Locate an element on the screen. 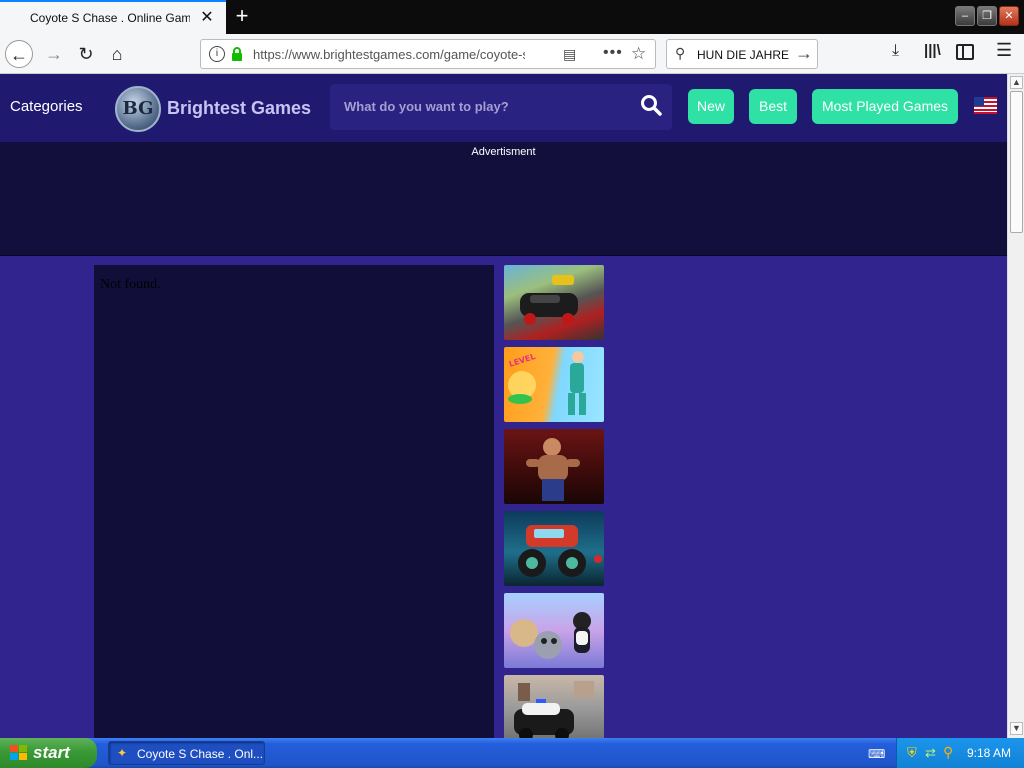  game-thumbnail: LEVEL is located at coordinates (554, 384).